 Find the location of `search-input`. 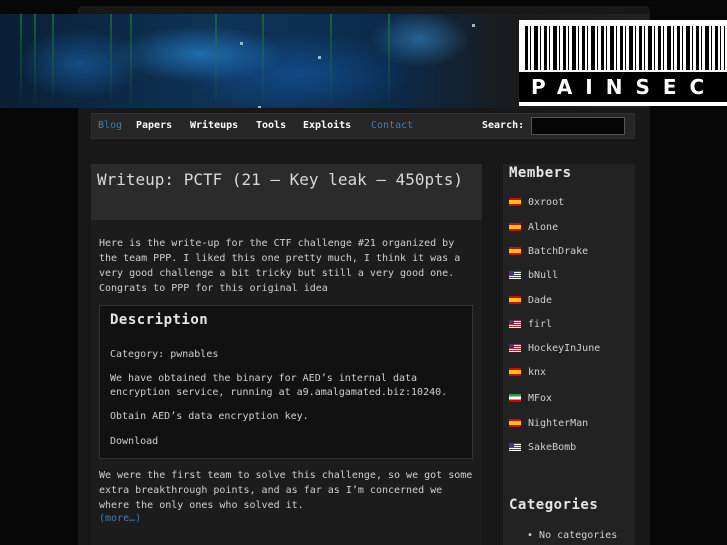

search-input is located at coordinates (578, 126).